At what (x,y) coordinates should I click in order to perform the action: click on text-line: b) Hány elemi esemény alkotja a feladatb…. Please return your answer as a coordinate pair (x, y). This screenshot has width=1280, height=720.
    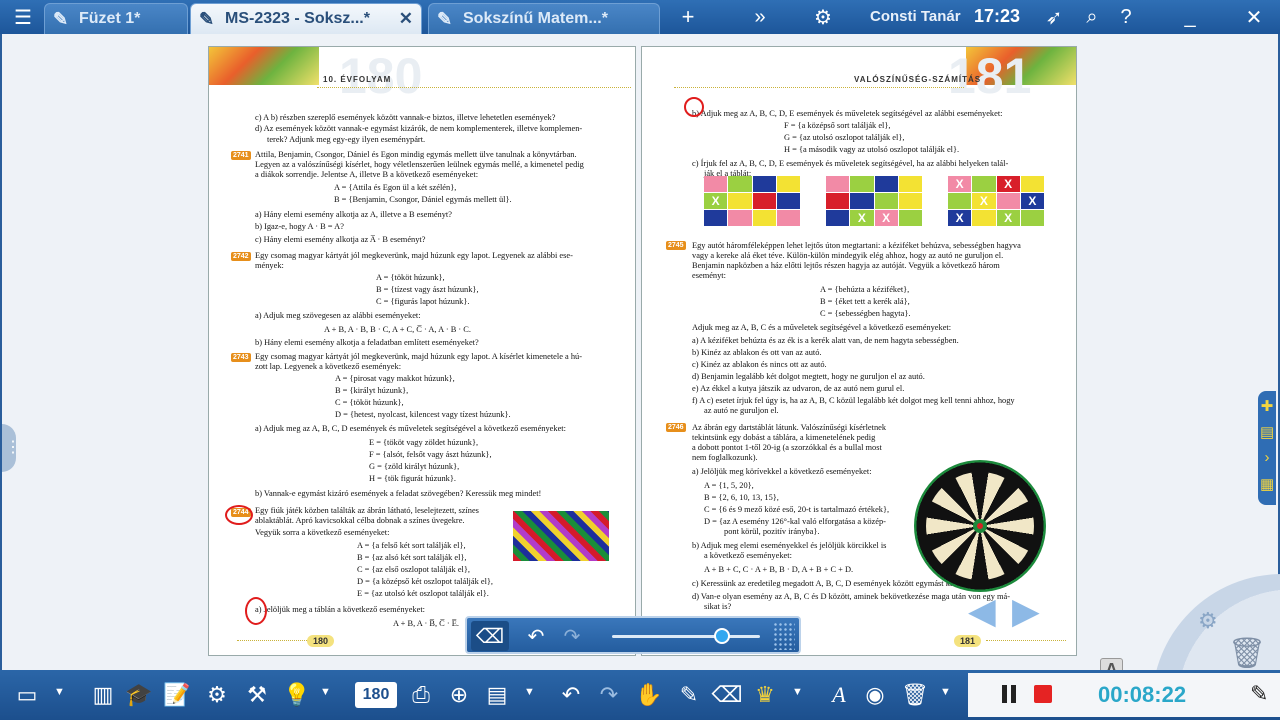
    Looking at the image, I should click on (367, 342).